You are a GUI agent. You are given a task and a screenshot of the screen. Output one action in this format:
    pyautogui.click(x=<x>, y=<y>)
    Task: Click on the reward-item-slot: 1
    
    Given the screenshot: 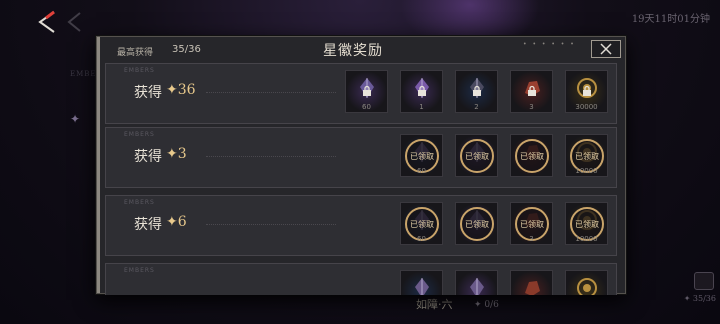 What is the action you would take?
    pyautogui.click(x=421, y=91)
    